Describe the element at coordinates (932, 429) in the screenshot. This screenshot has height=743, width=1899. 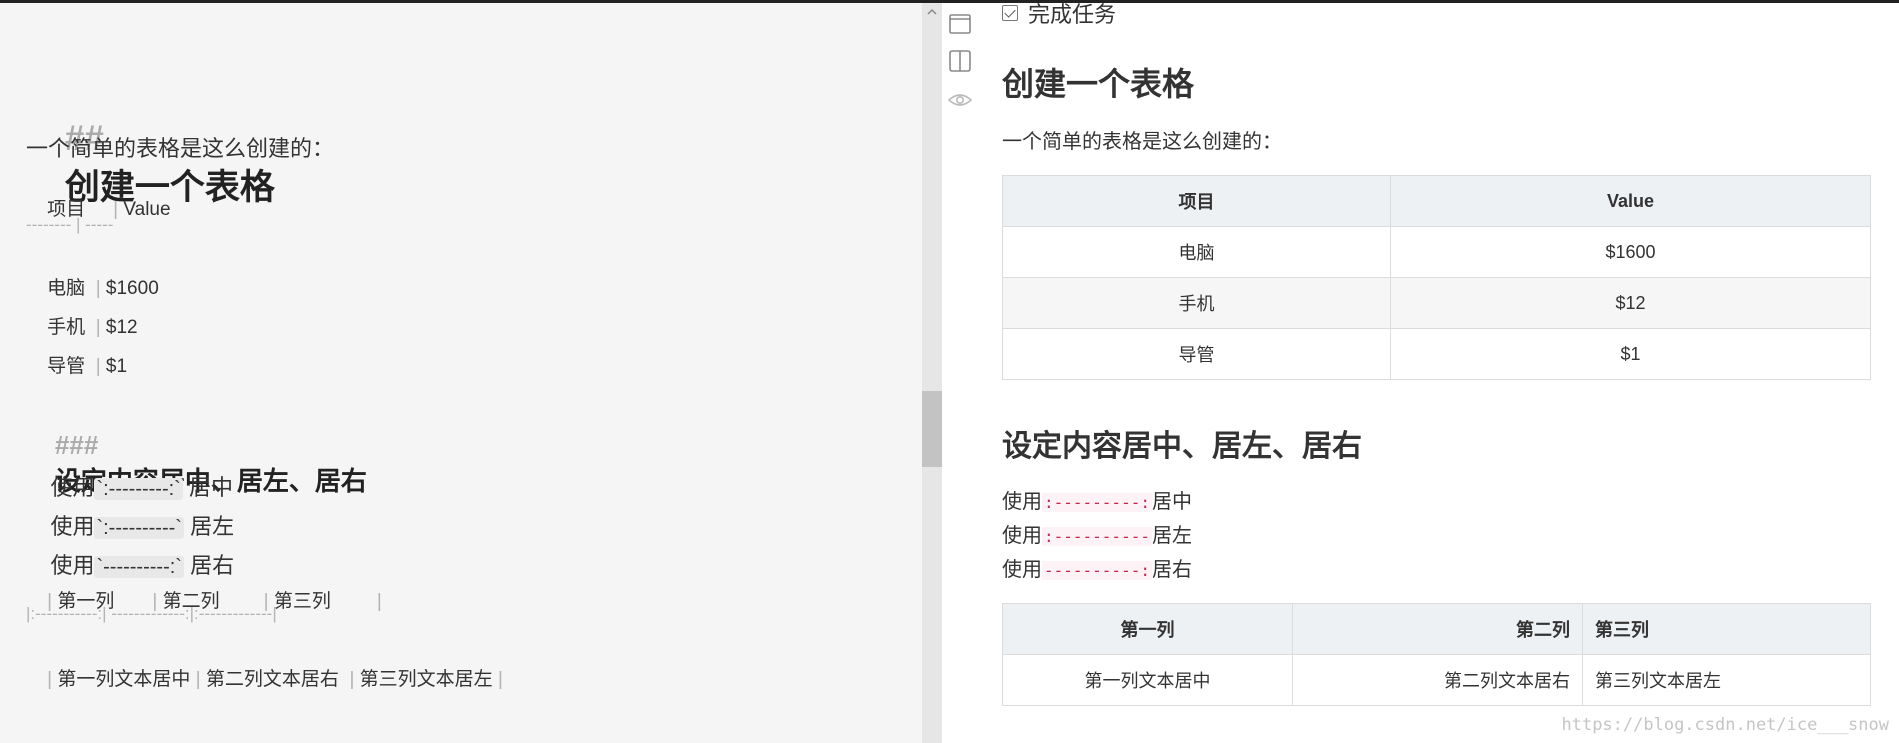
I see `editor-scrollbar-thumb` at that location.